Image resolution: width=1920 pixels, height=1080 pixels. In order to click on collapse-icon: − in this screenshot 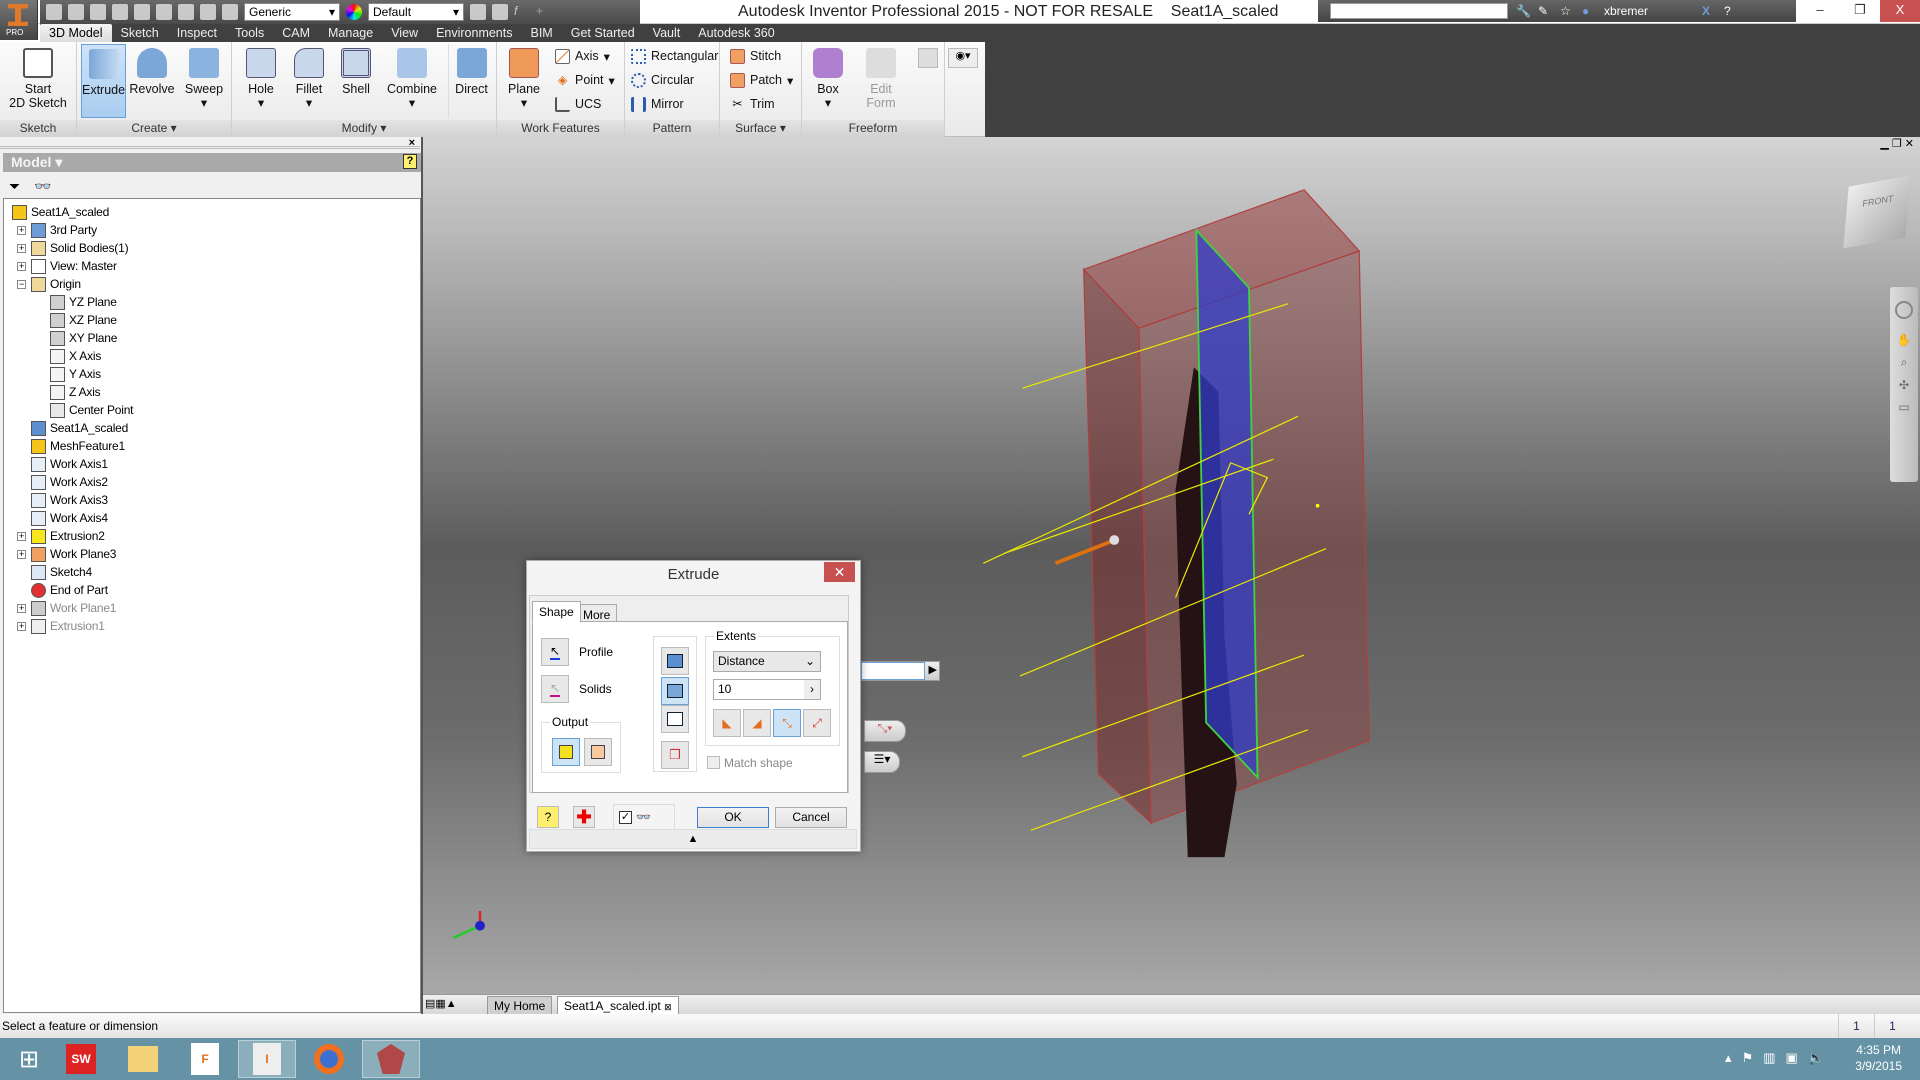, I will do `click(21, 284)`.